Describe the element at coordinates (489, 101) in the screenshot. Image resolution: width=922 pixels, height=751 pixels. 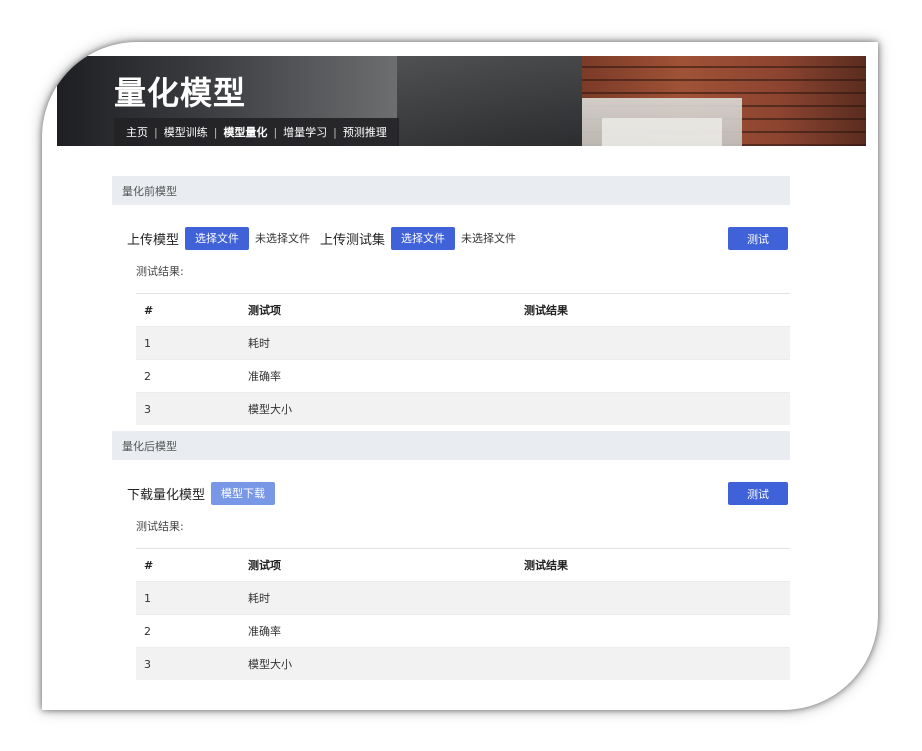
I see `banner-photo-shade` at that location.